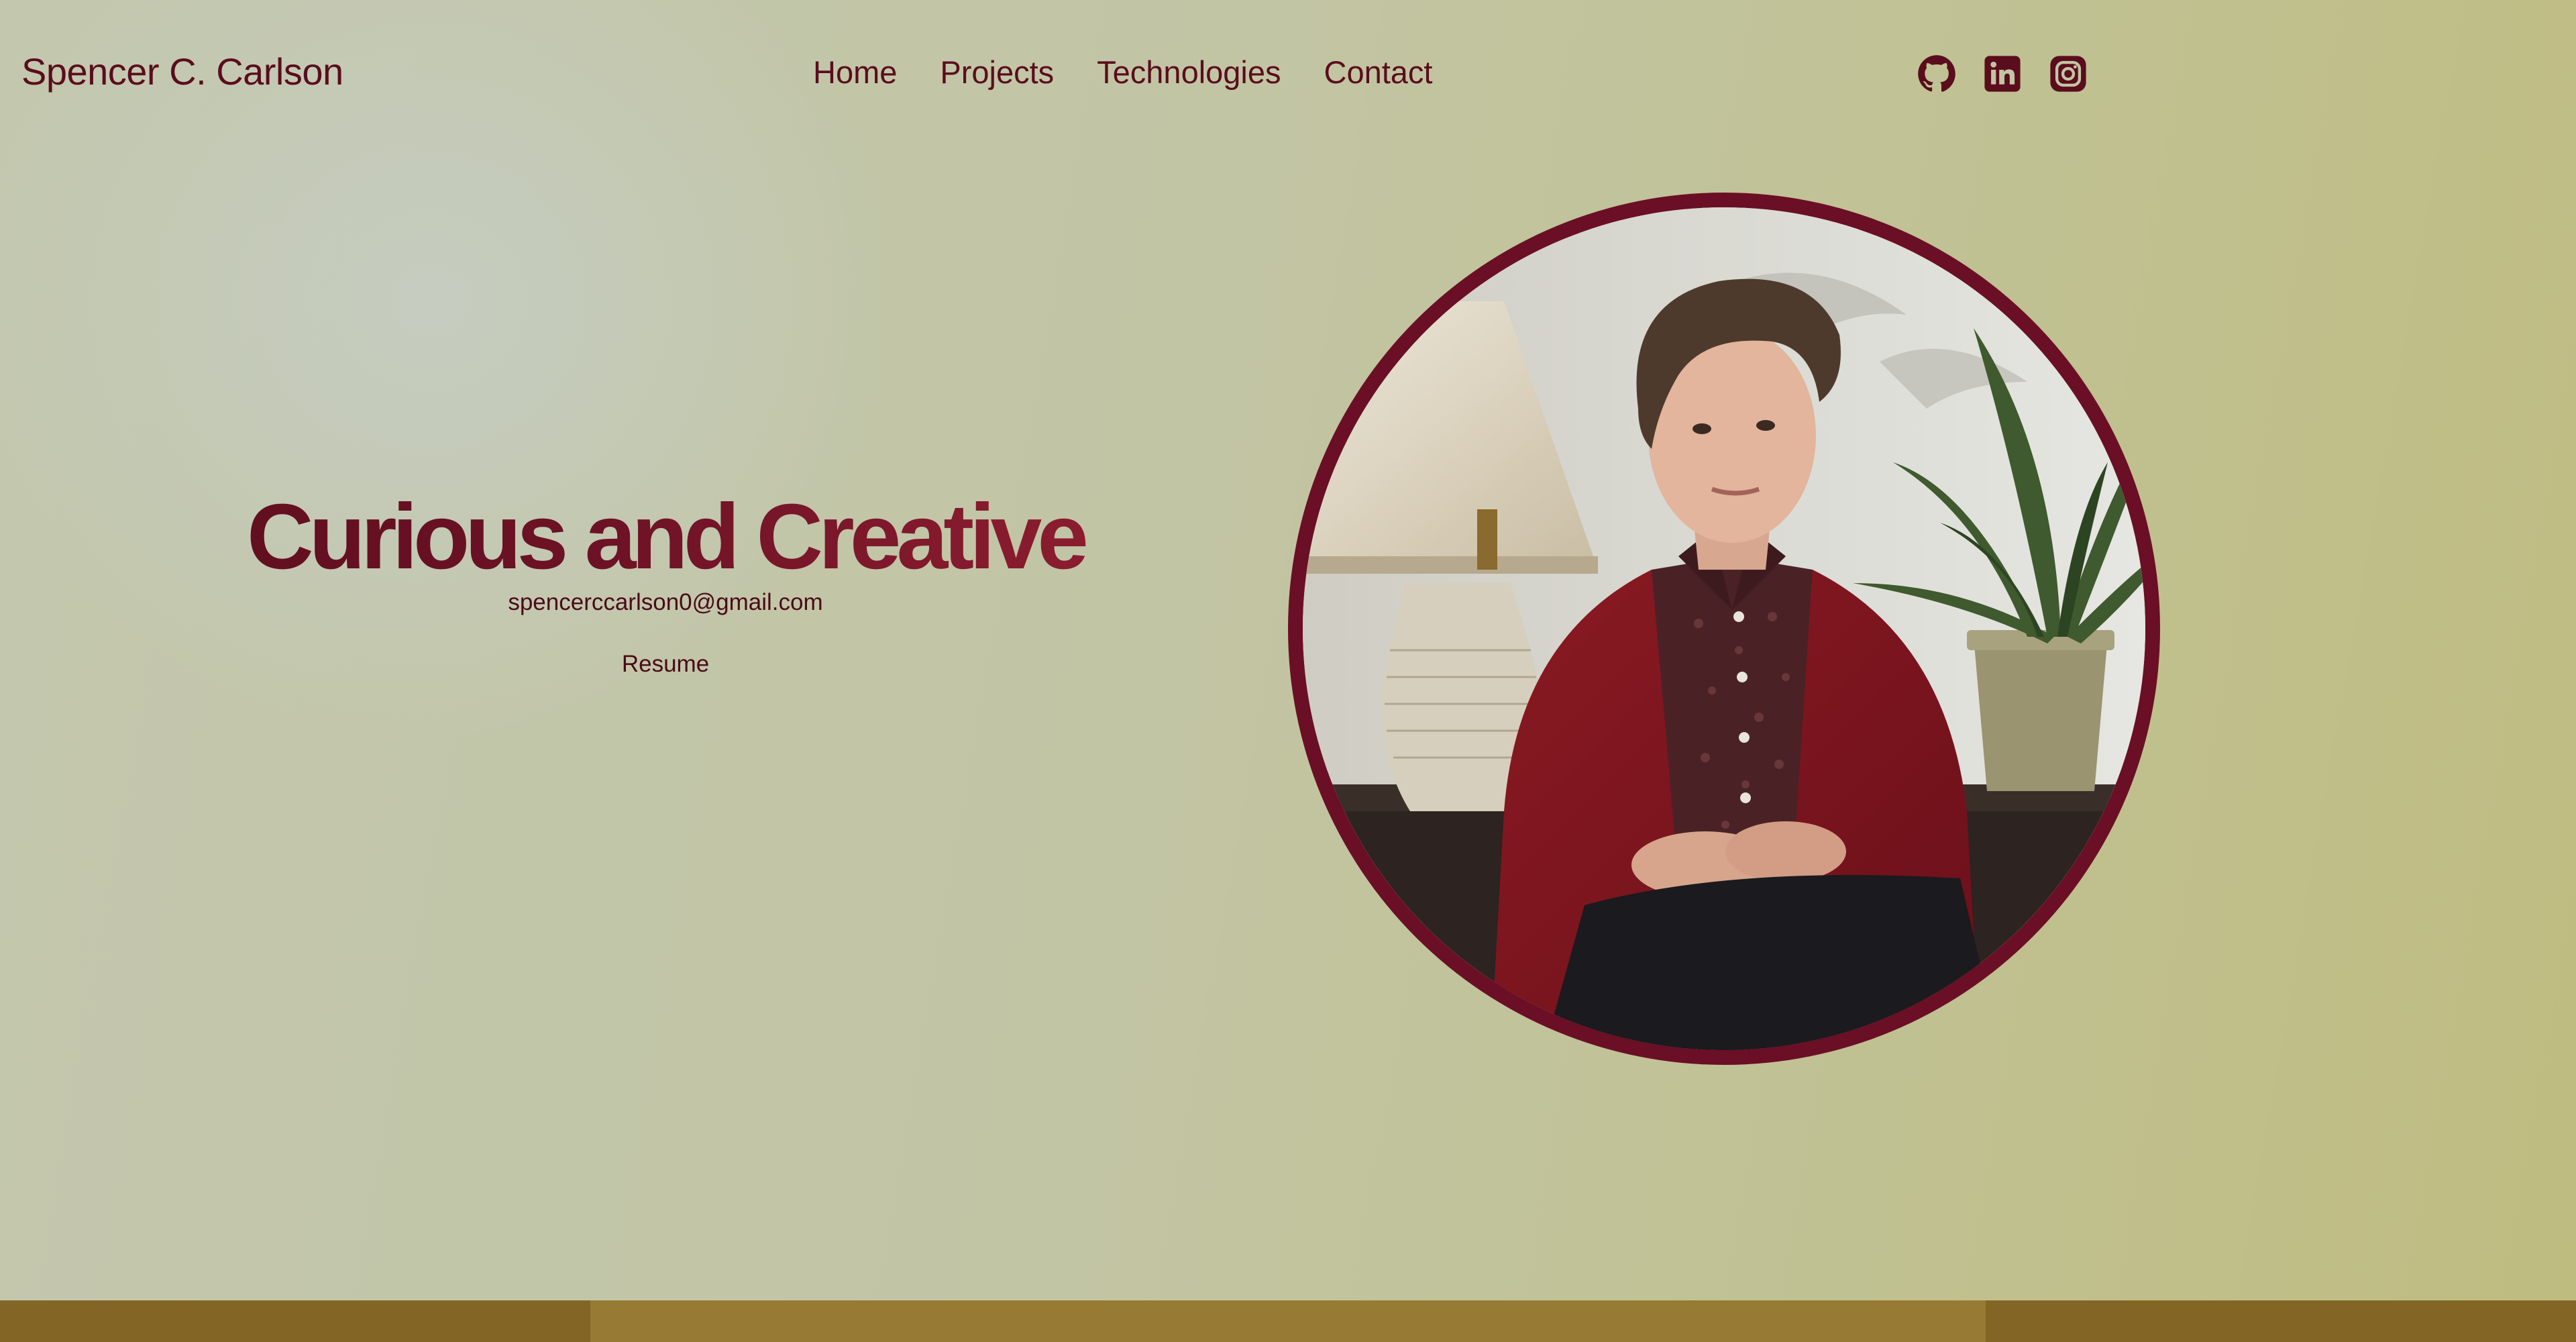 The width and height of the screenshot is (2576, 1342). I want to click on resume-link: Resume, so click(665, 664).